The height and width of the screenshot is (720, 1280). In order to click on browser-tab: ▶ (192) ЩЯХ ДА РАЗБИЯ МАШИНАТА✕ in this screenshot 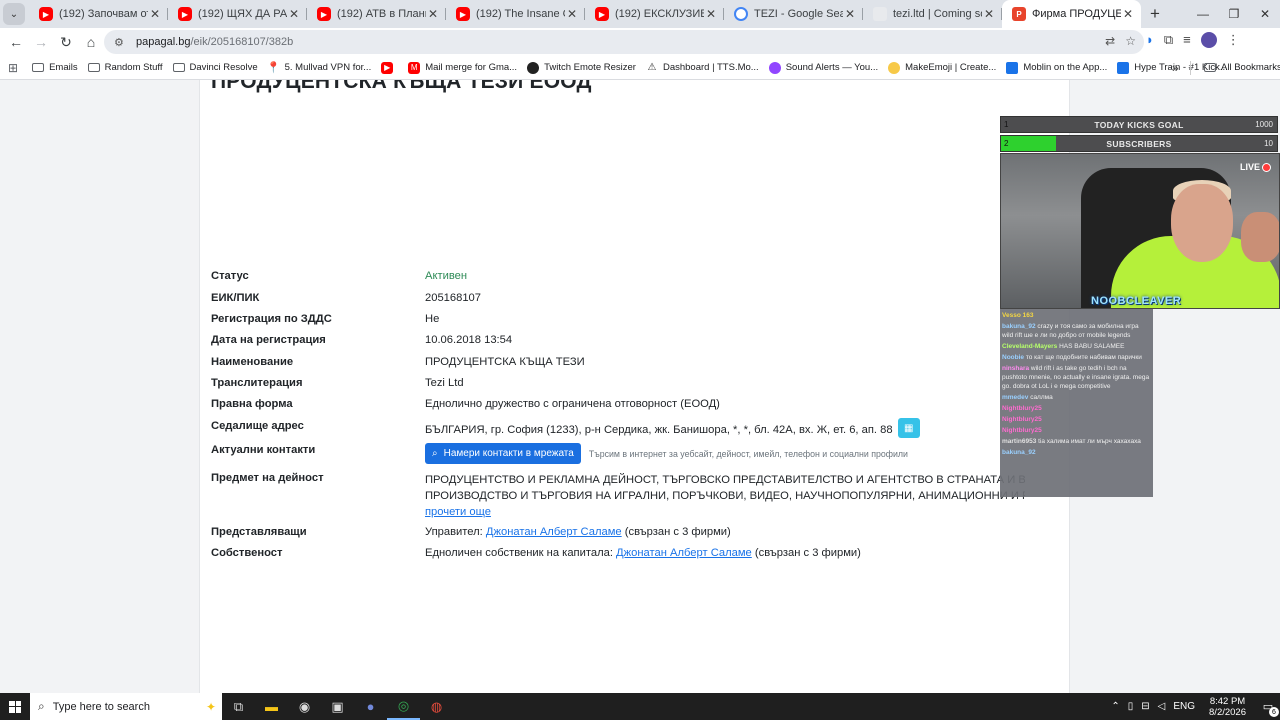, I will do `click(237, 14)`.